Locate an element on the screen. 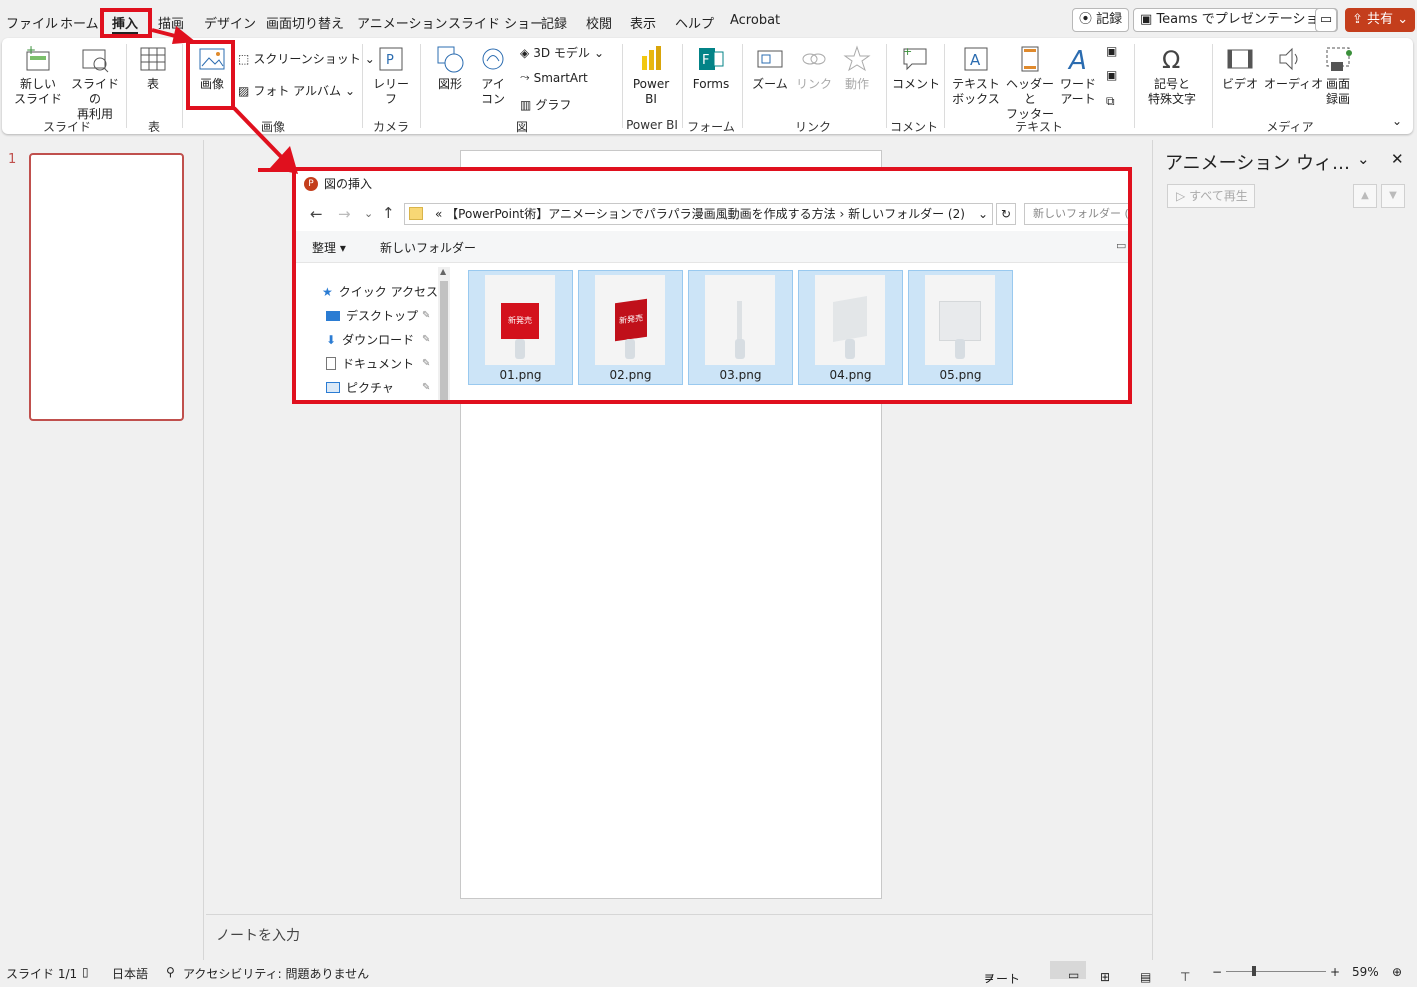  annotation-arrows is located at coordinates (224, 100).